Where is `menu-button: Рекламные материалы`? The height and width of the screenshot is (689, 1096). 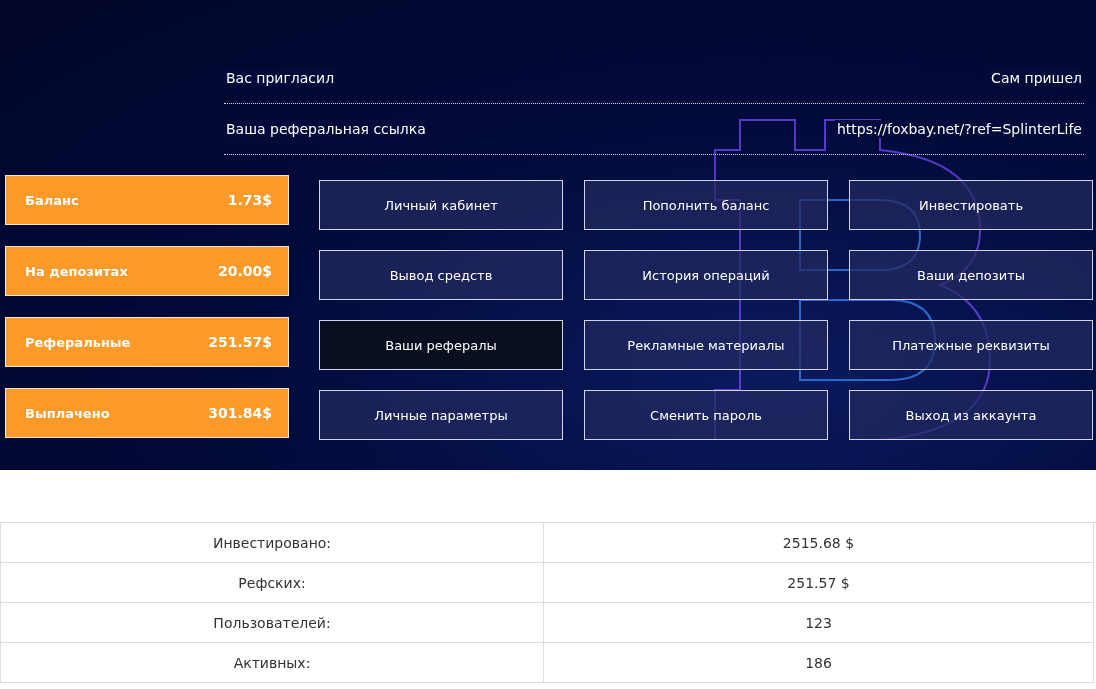 menu-button: Рекламные материалы is located at coordinates (706, 345).